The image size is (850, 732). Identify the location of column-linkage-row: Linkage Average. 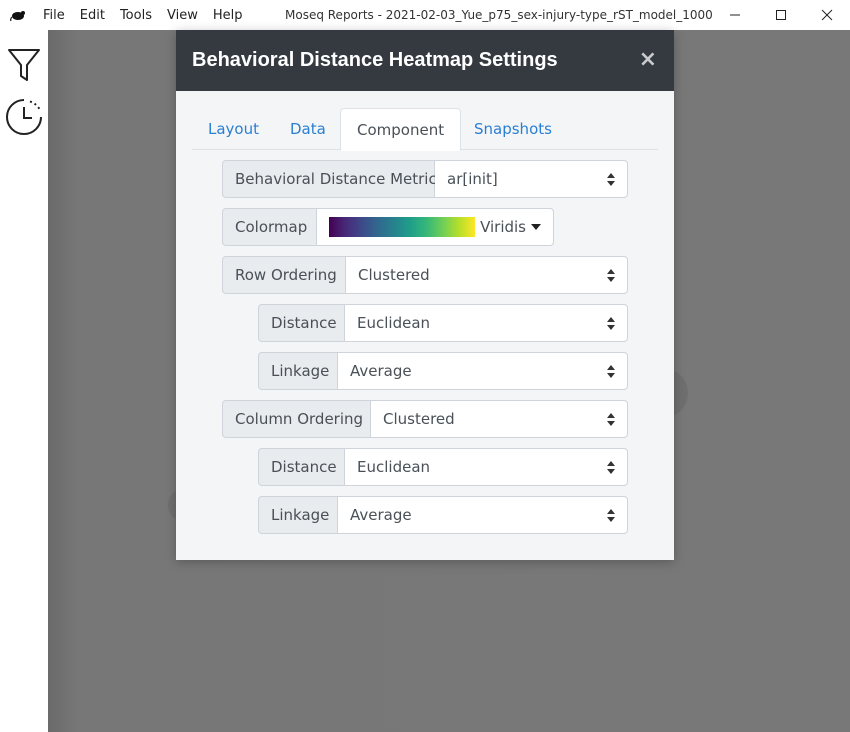
(443, 515).